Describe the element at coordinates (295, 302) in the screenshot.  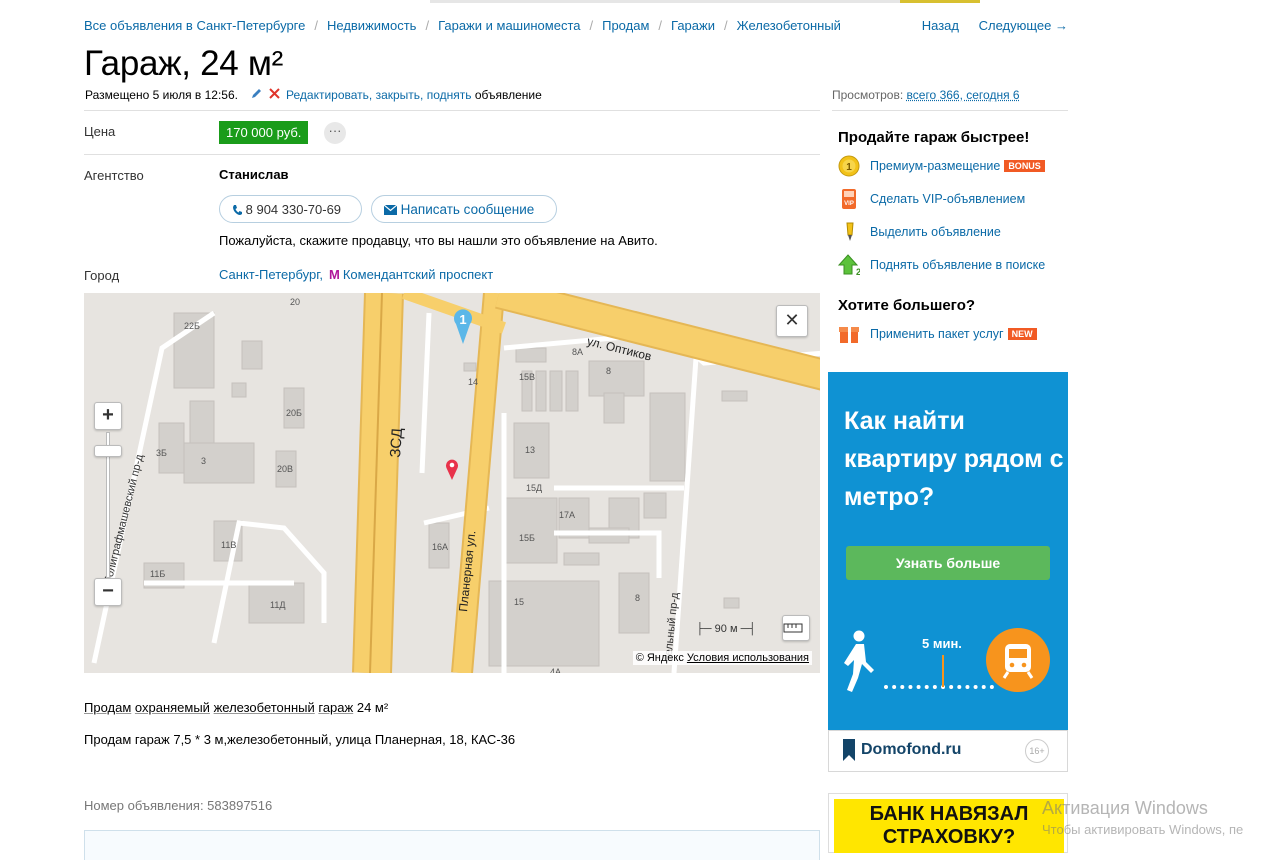
I see `building-label: 20` at that location.